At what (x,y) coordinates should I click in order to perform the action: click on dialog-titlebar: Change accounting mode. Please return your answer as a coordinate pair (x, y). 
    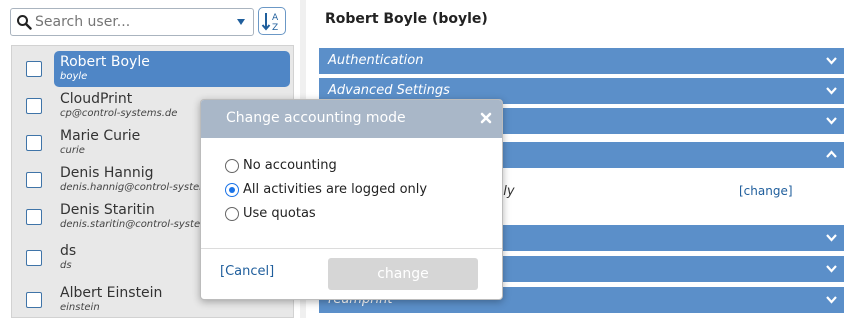
    Looking at the image, I should click on (351, 119).